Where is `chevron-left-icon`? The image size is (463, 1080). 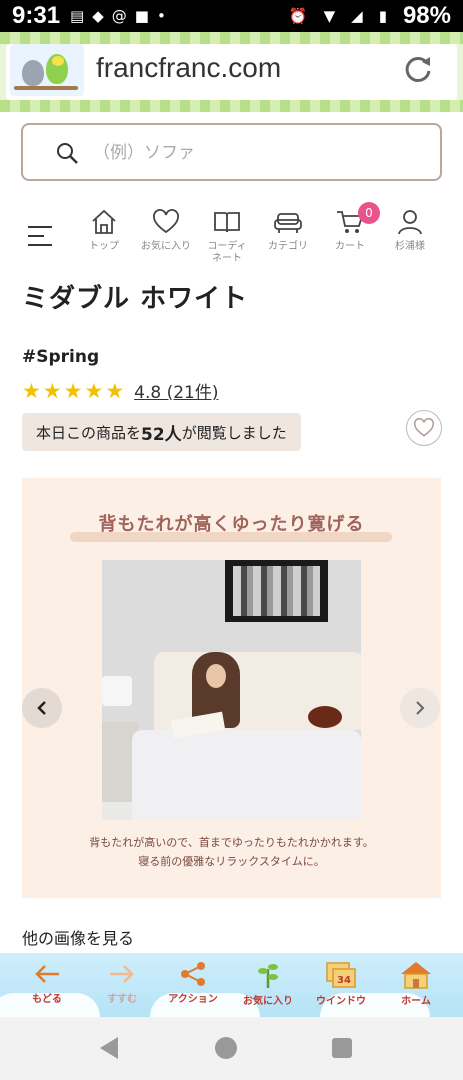 chevron-left-icon is located at coordinates (41, 708).